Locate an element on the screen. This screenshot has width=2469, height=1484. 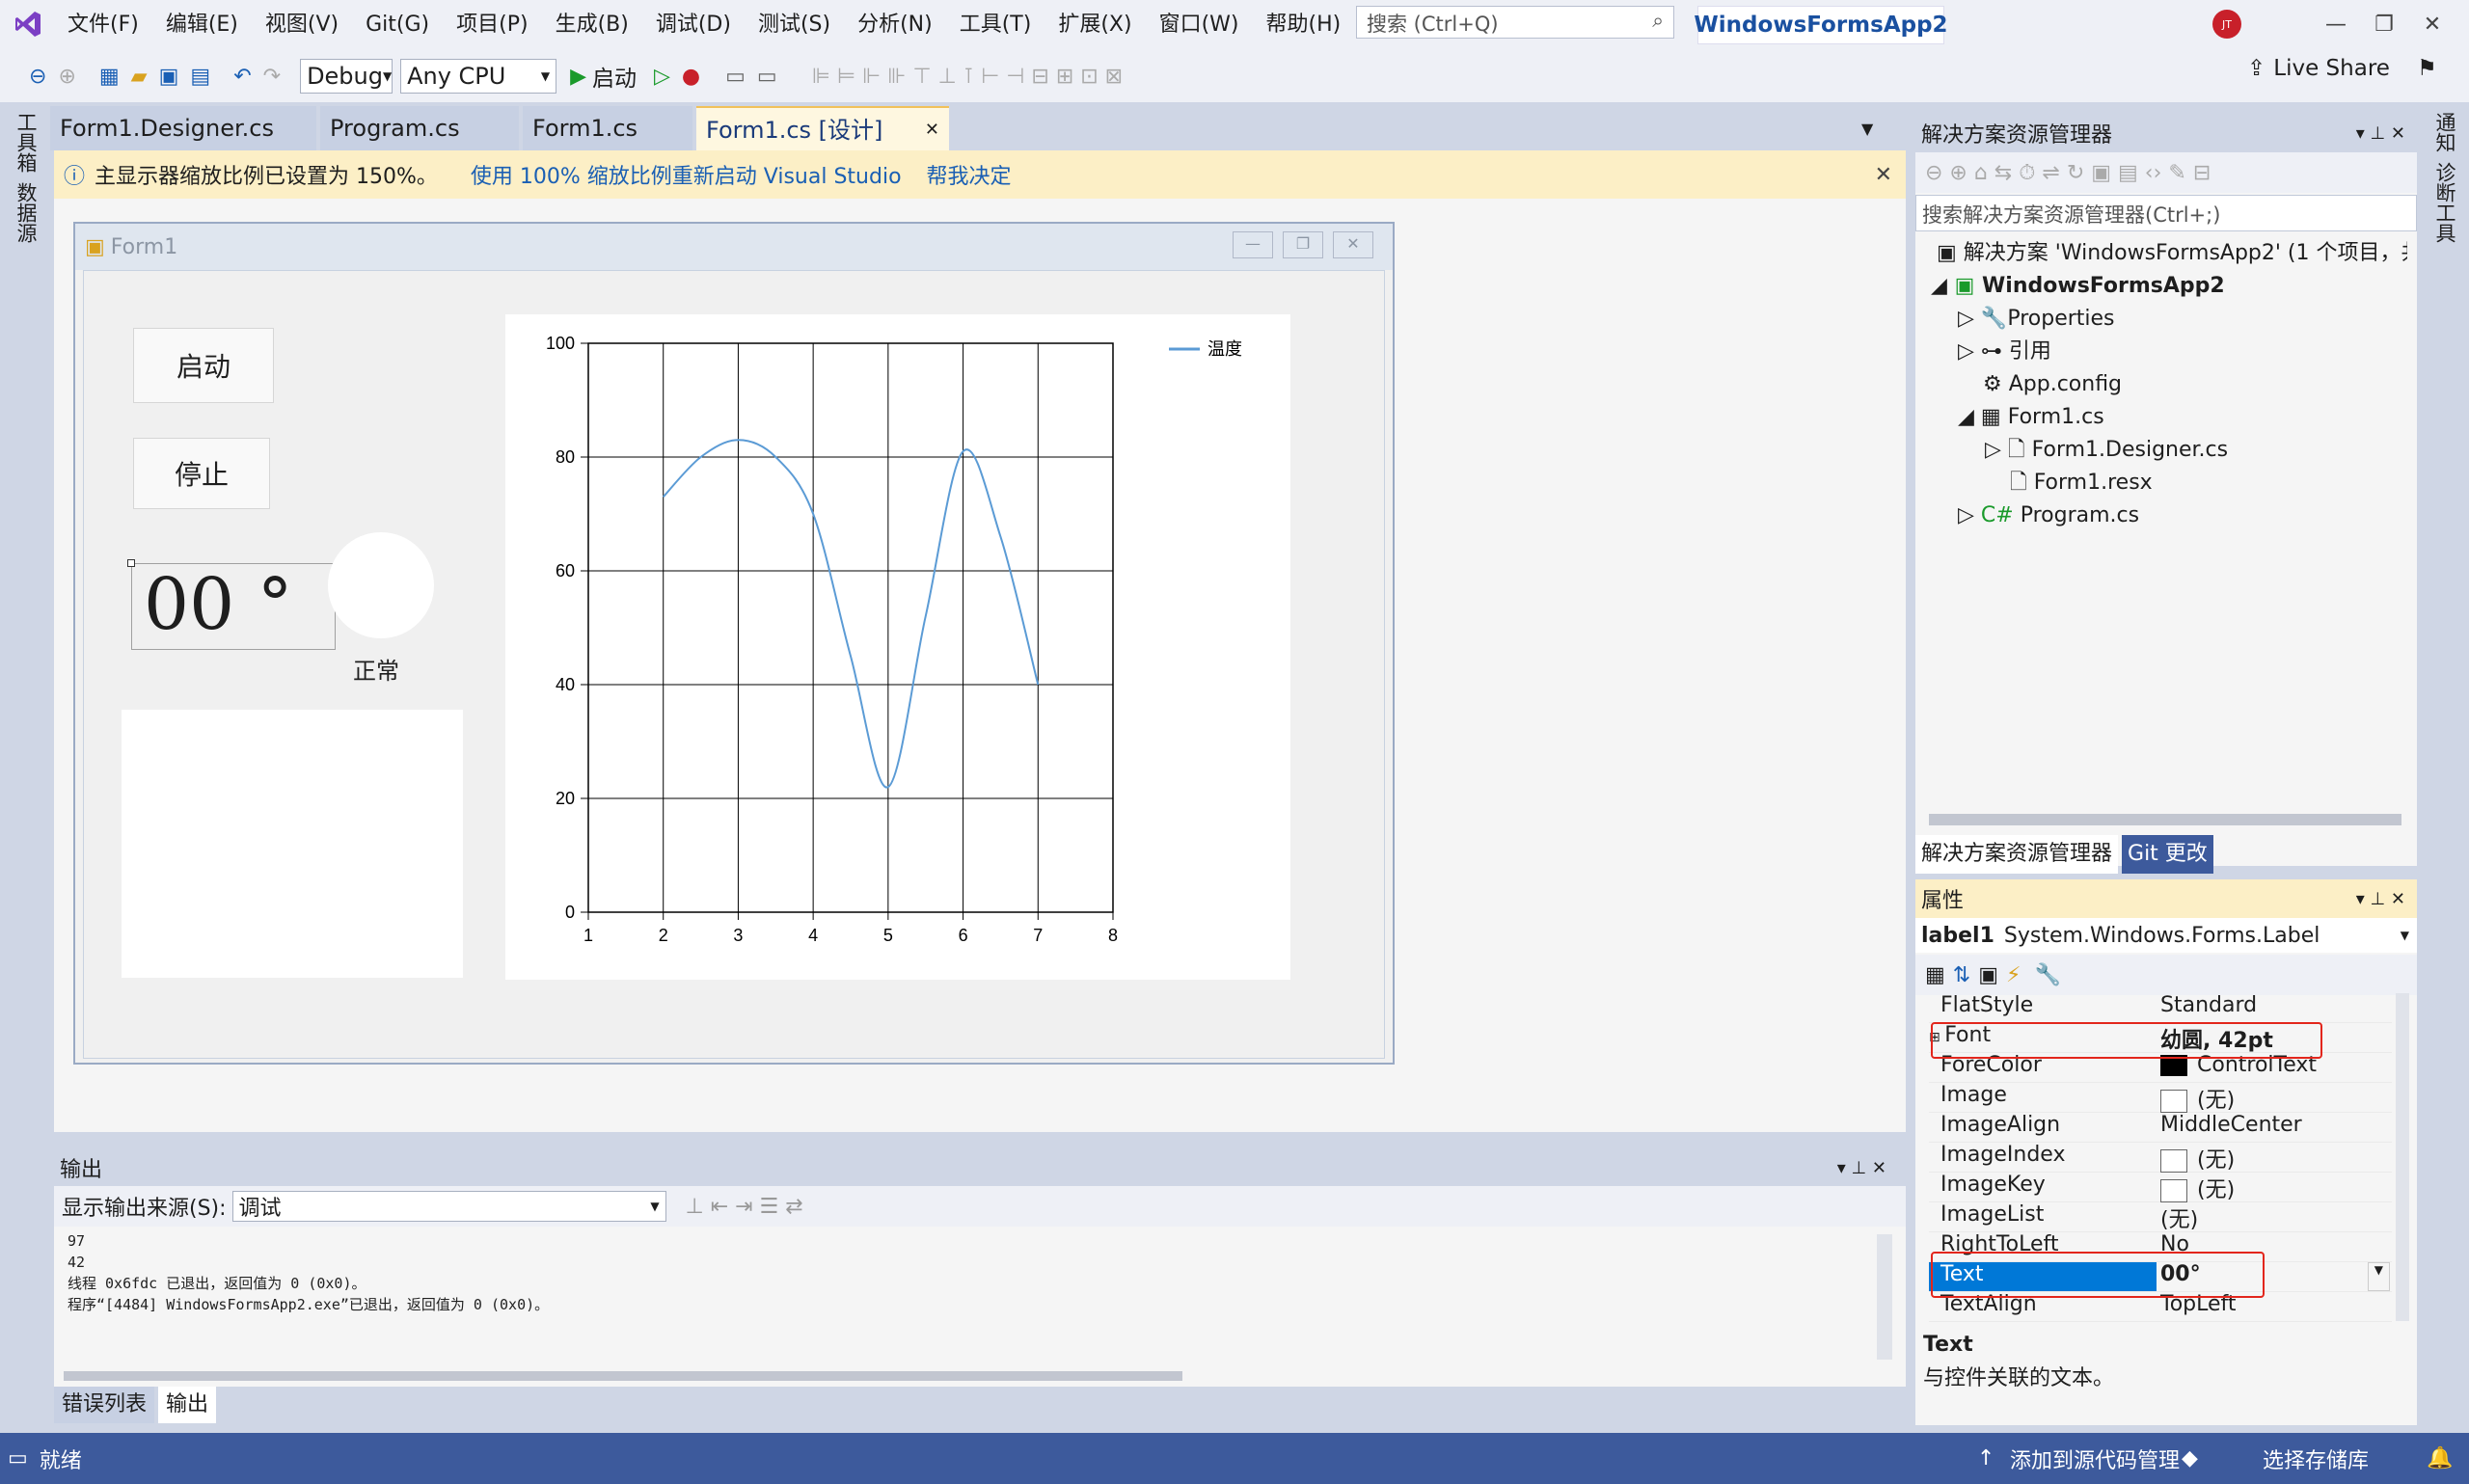
prop-row: ImageKey (无) is located at coordinates (2161, 1187).